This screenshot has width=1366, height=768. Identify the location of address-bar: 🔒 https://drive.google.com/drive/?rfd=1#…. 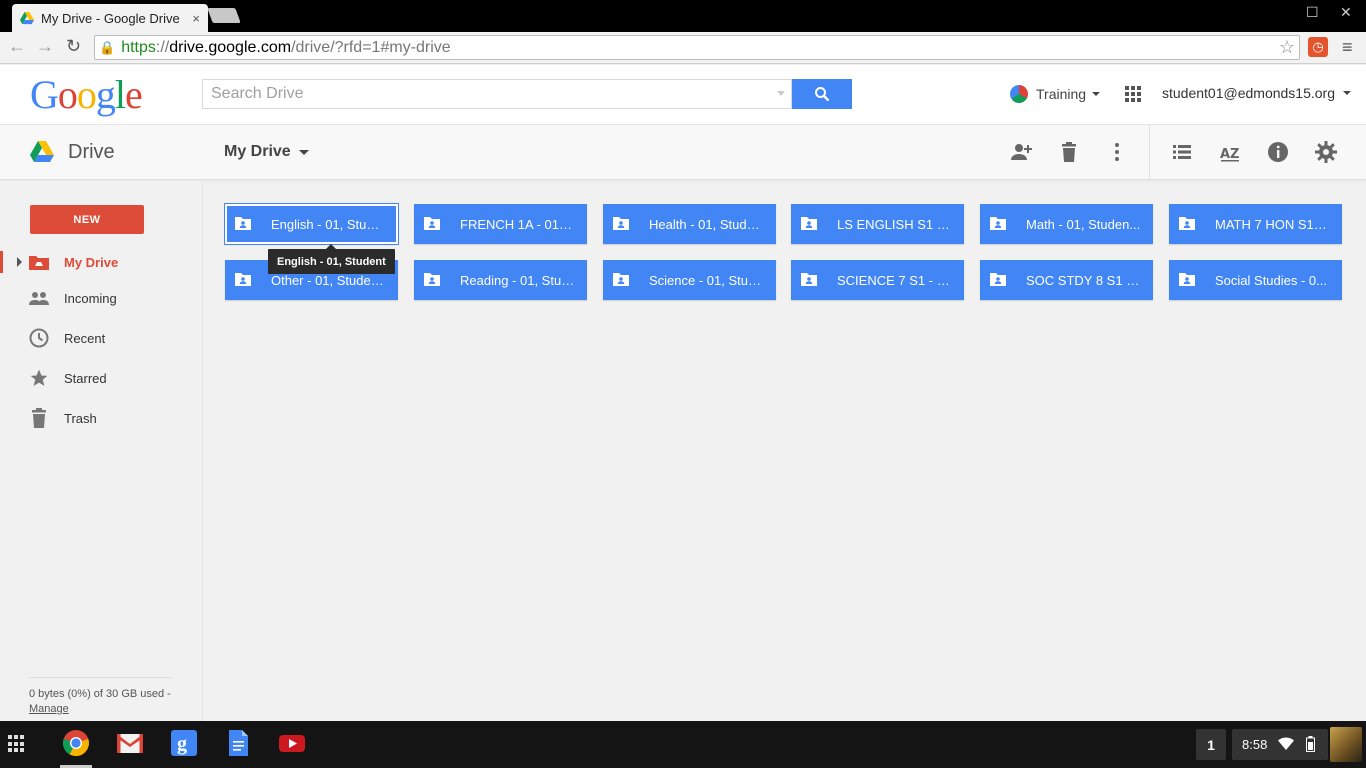
(697, 47).